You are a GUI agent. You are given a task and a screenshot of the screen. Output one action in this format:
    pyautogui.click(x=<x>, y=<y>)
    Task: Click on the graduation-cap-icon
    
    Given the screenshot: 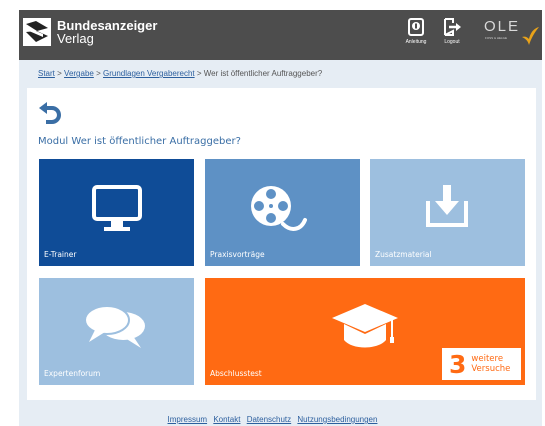 What is the action you would take?
    pyautogui.click(x=365, y=326)
    